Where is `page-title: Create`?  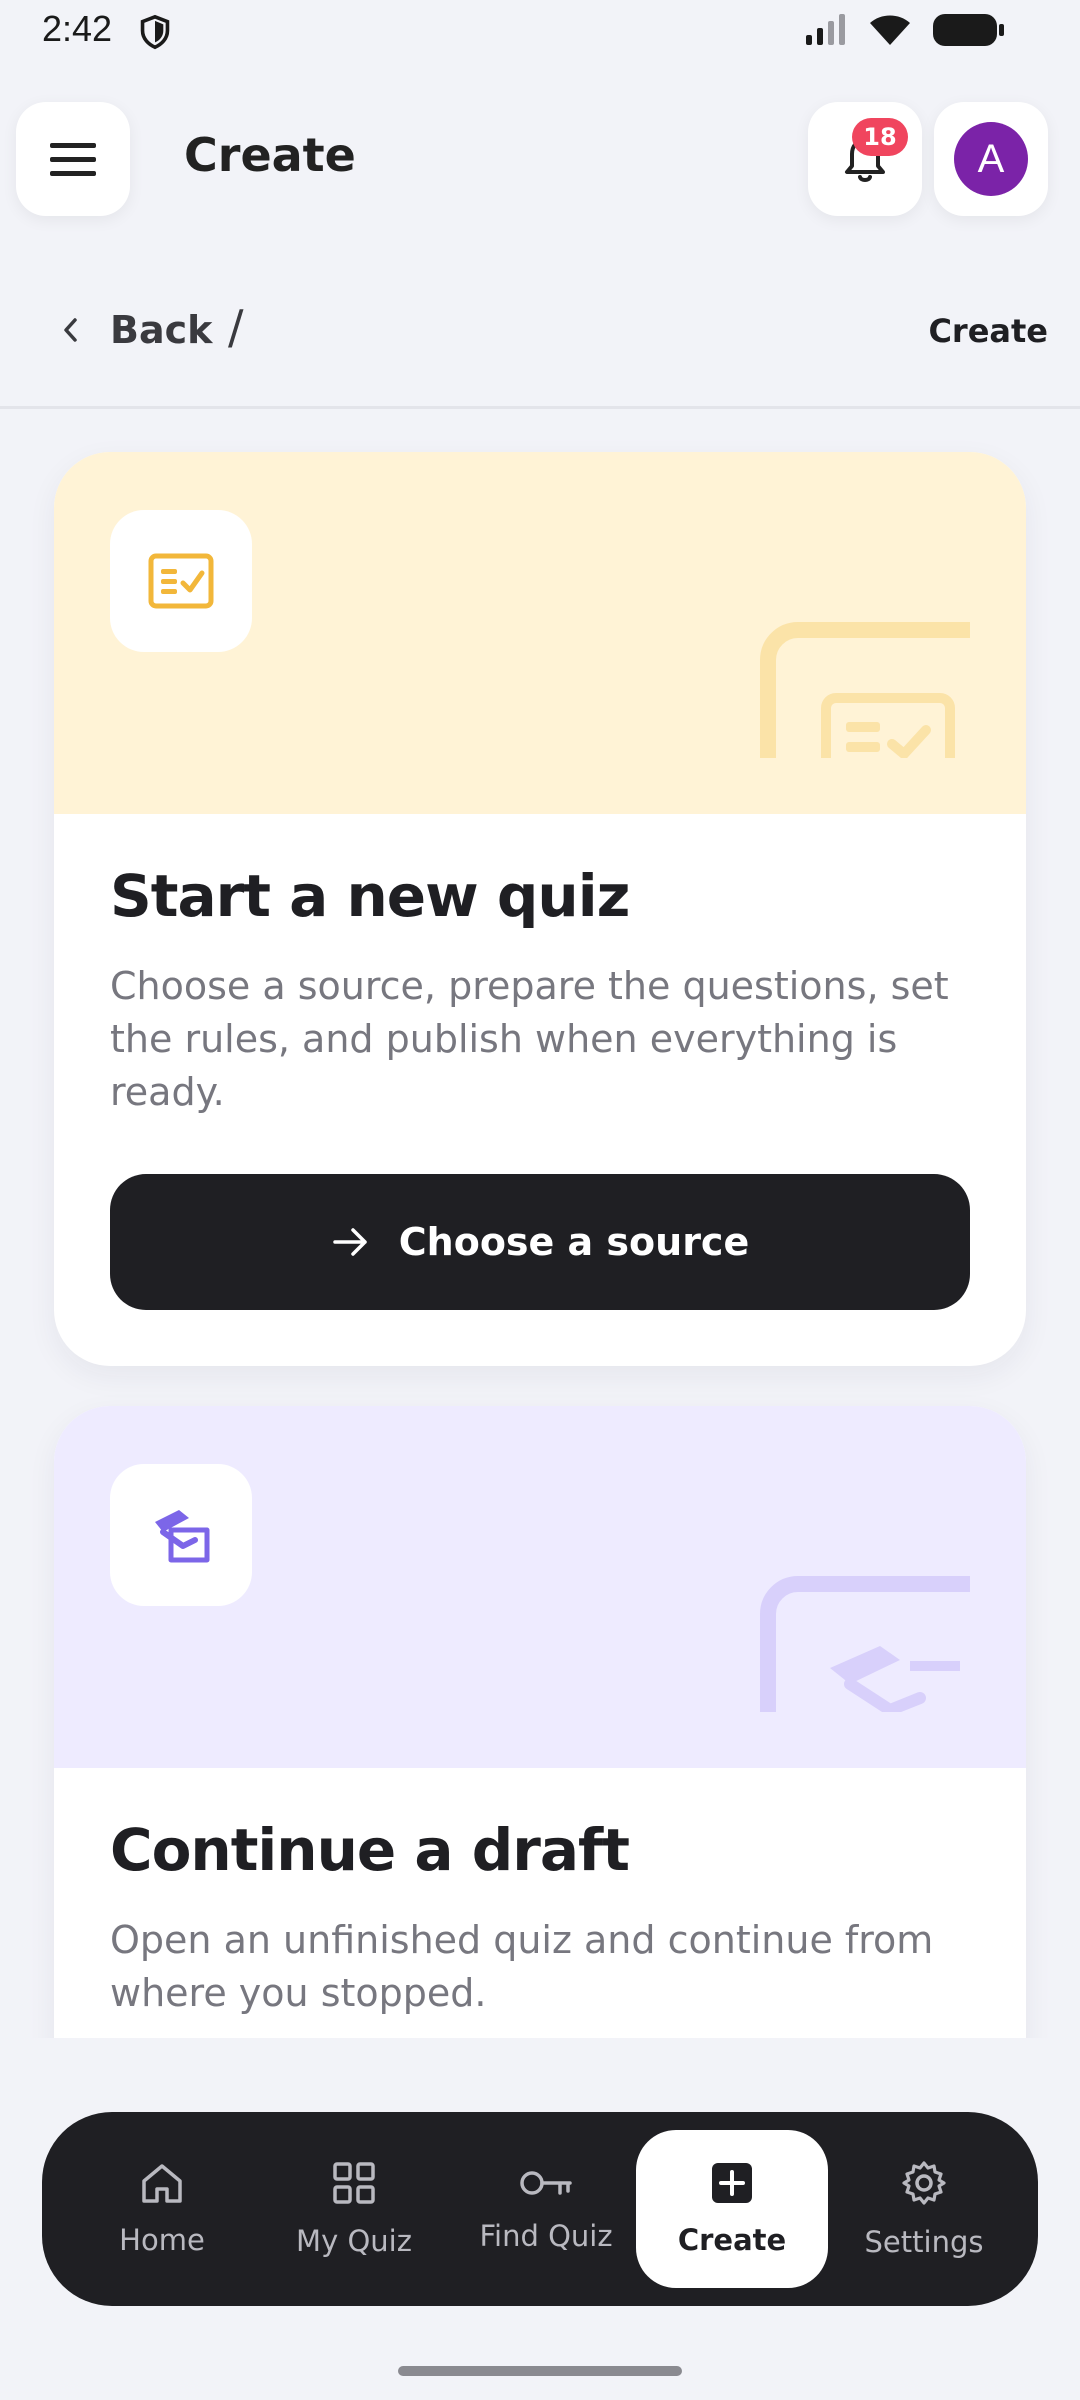
page-title: Create is located at coordinates (270, 155).